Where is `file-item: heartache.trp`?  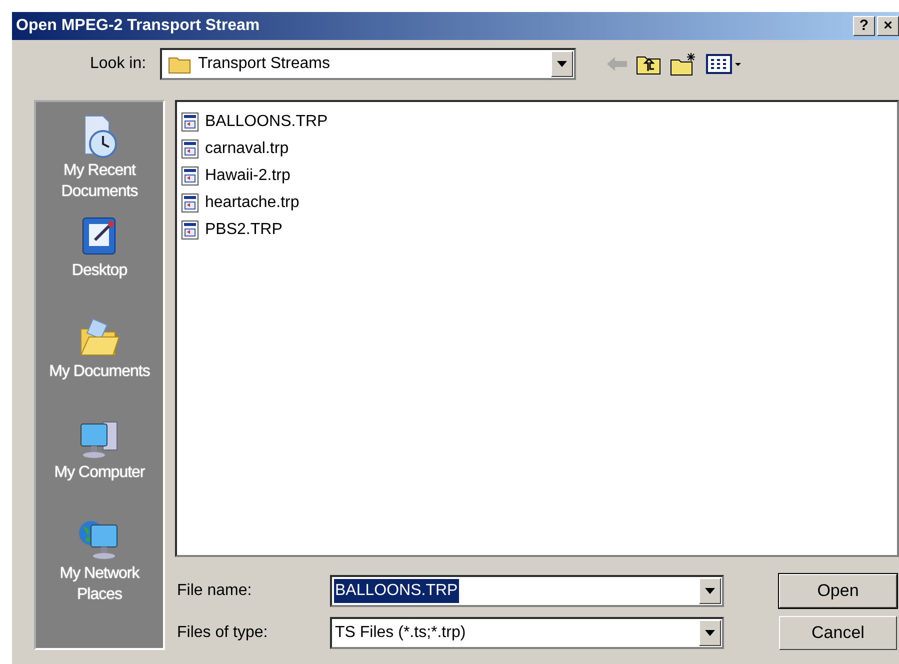
file-item: heartache.trp is located at coordinates (537, 202).